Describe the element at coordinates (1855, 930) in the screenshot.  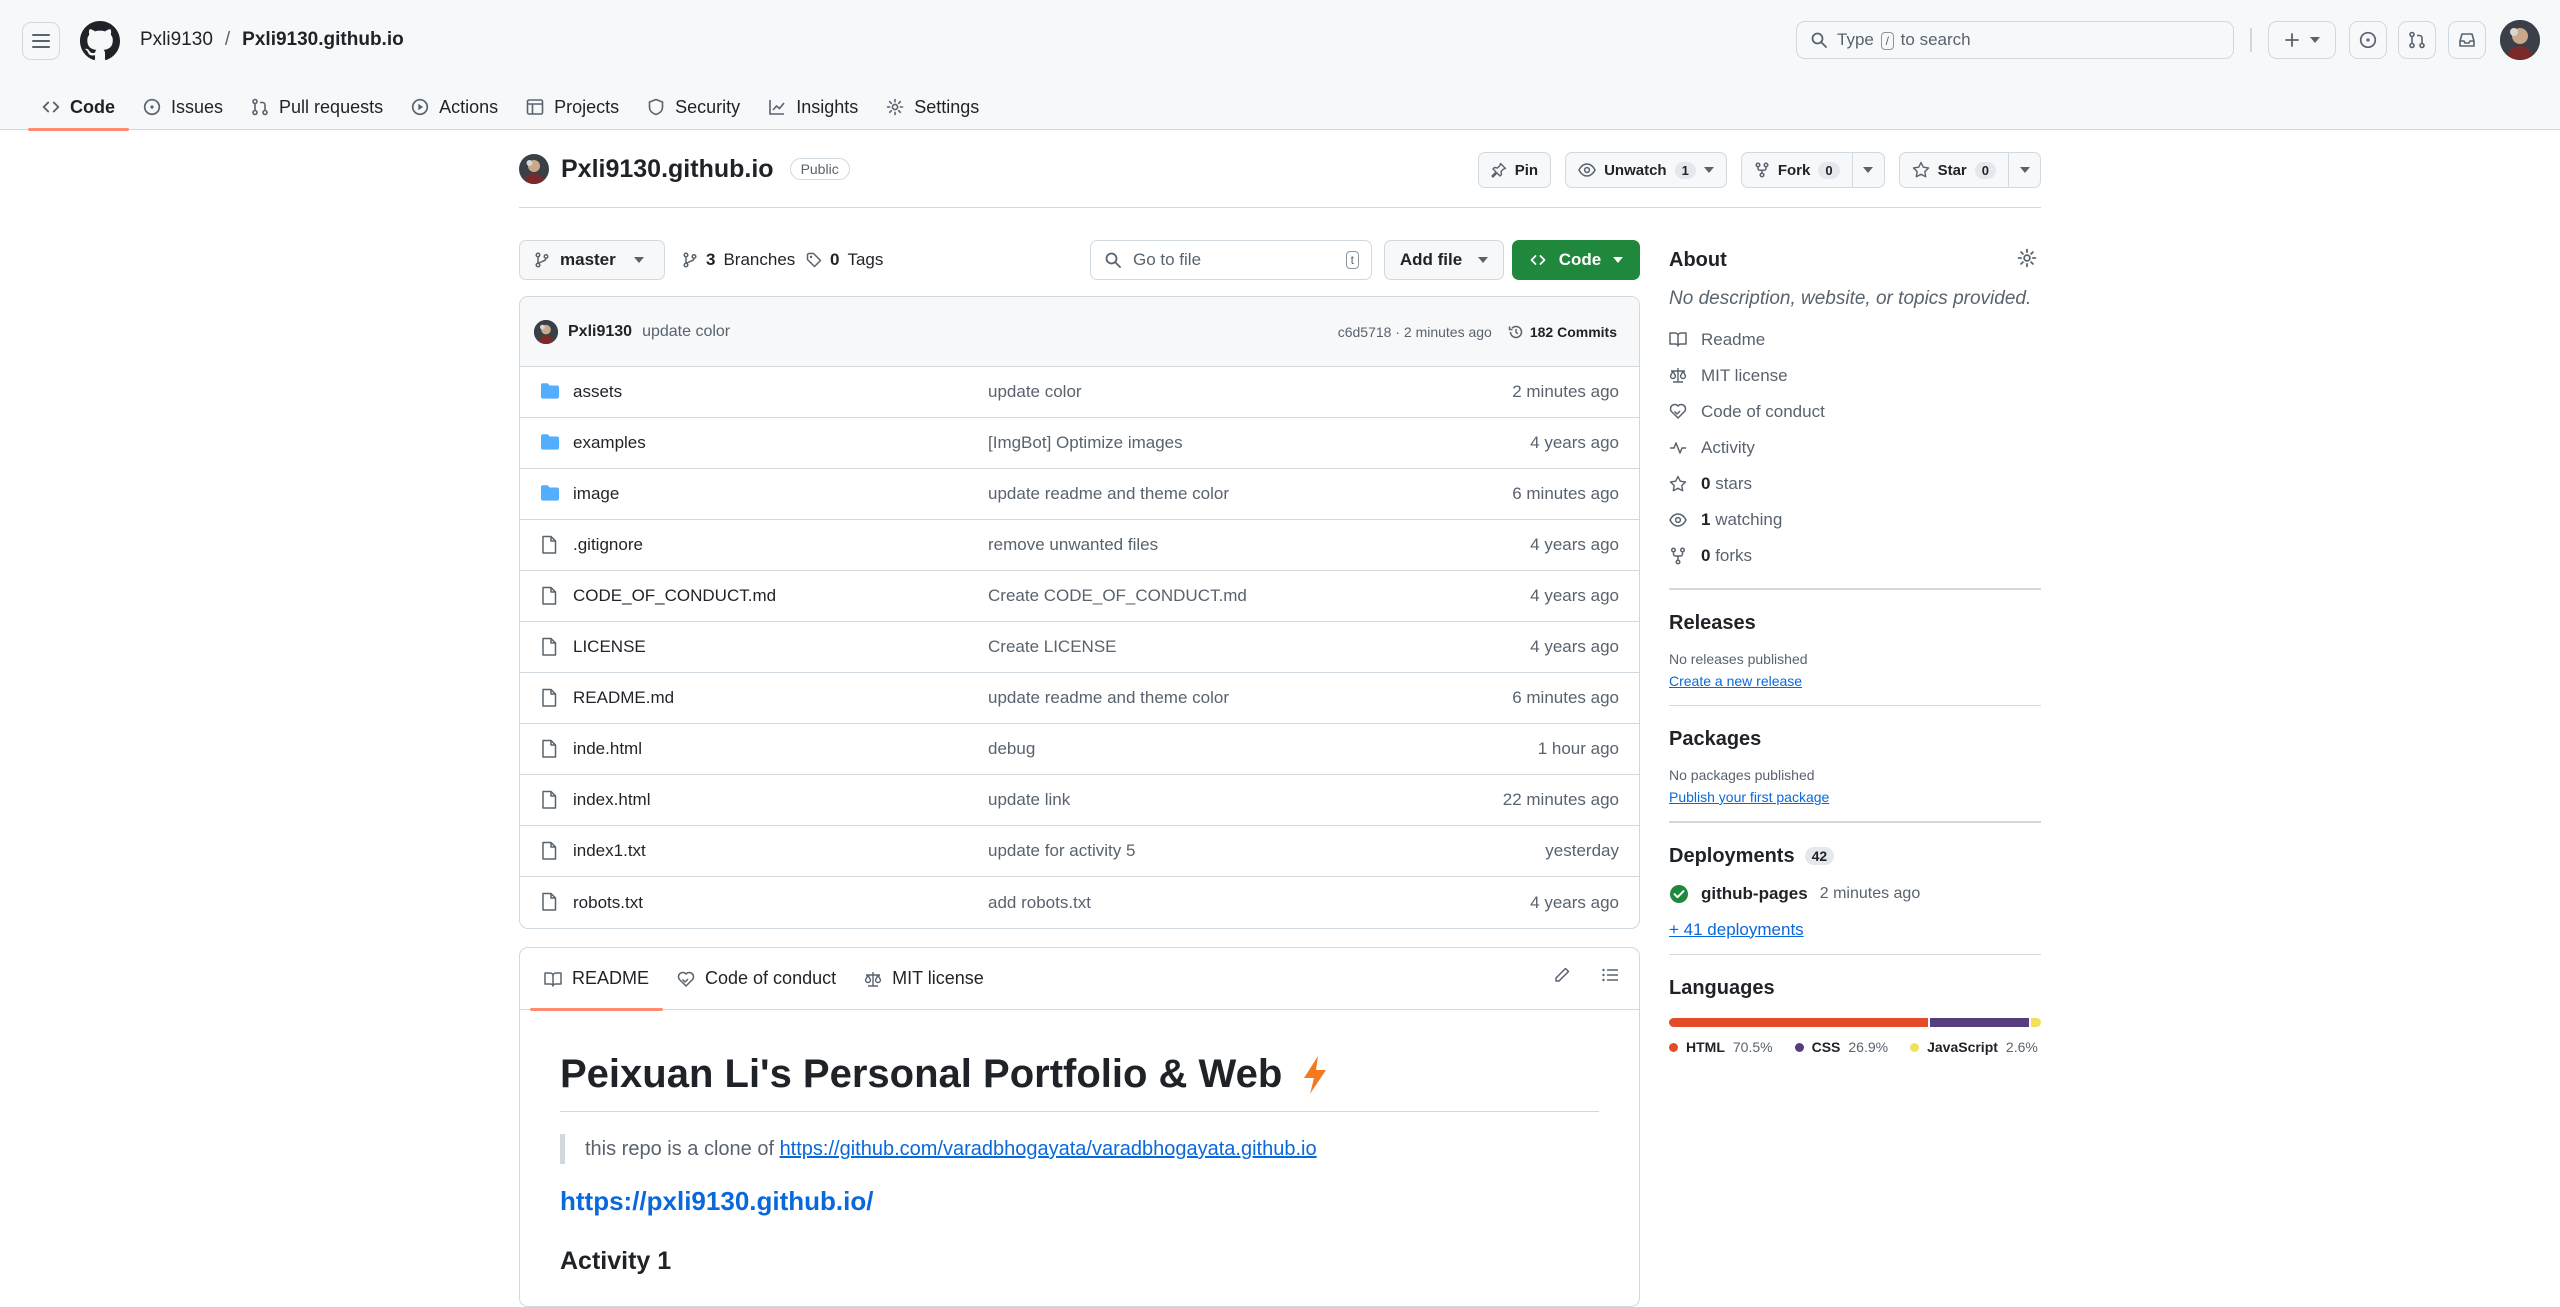
I see `more-deployments-link: + 41 deployments` at that location.